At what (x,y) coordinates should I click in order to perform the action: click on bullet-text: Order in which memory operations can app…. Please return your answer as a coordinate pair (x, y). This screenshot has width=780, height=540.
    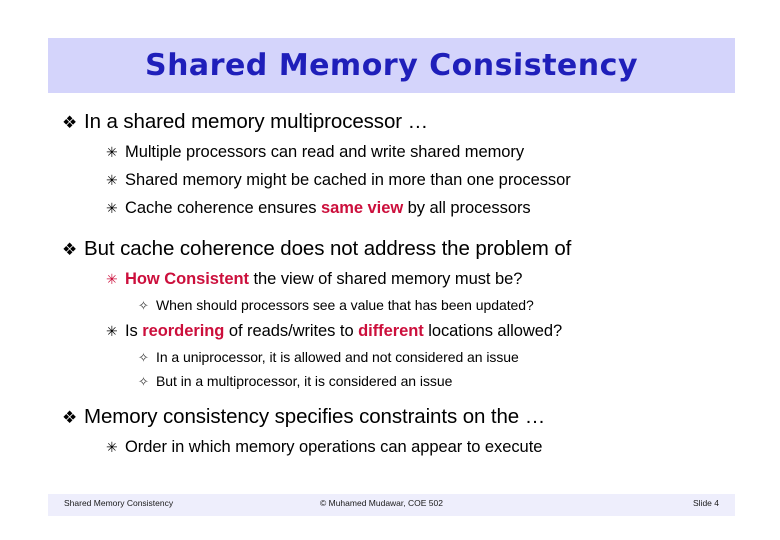
    Looking at the image, I should click on (334, 447).